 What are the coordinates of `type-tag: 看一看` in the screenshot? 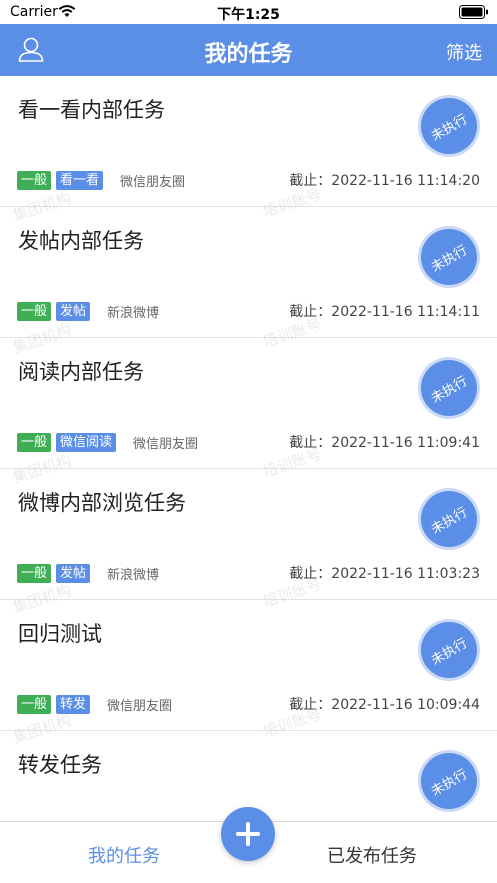 It's located at (80, 180).